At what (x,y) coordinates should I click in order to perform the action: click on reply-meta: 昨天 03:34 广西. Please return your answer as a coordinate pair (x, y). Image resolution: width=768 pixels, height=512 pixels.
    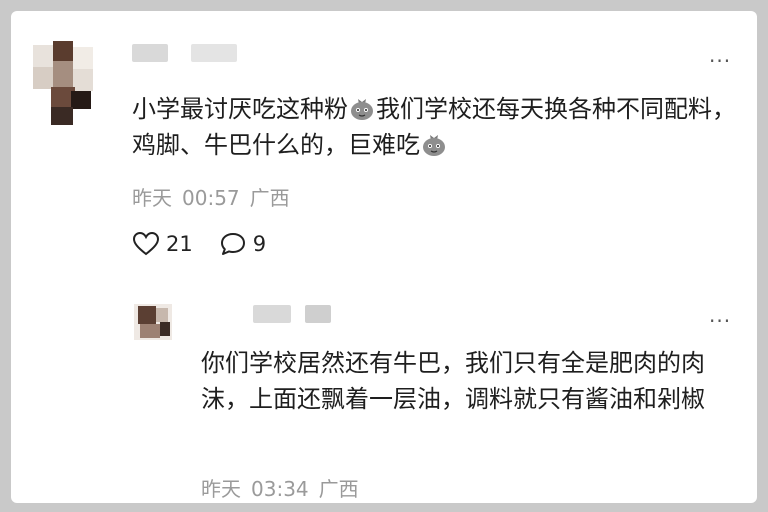
    Looking at the image, I should click on (285, 489).